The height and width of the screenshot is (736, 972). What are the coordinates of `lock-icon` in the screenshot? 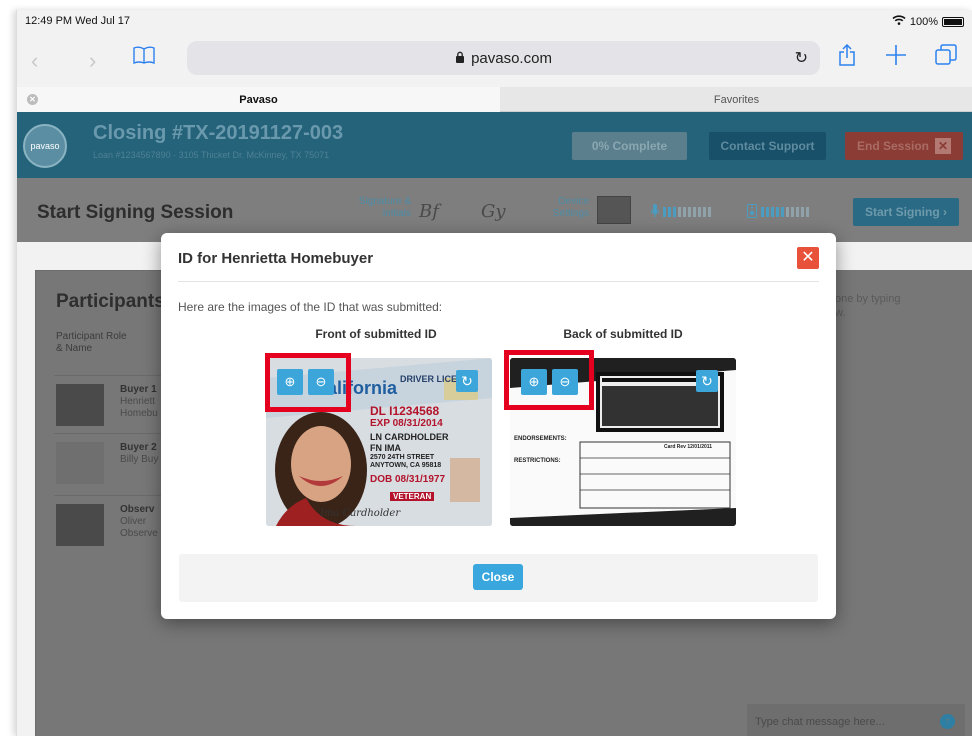 It's located at (460, 58).